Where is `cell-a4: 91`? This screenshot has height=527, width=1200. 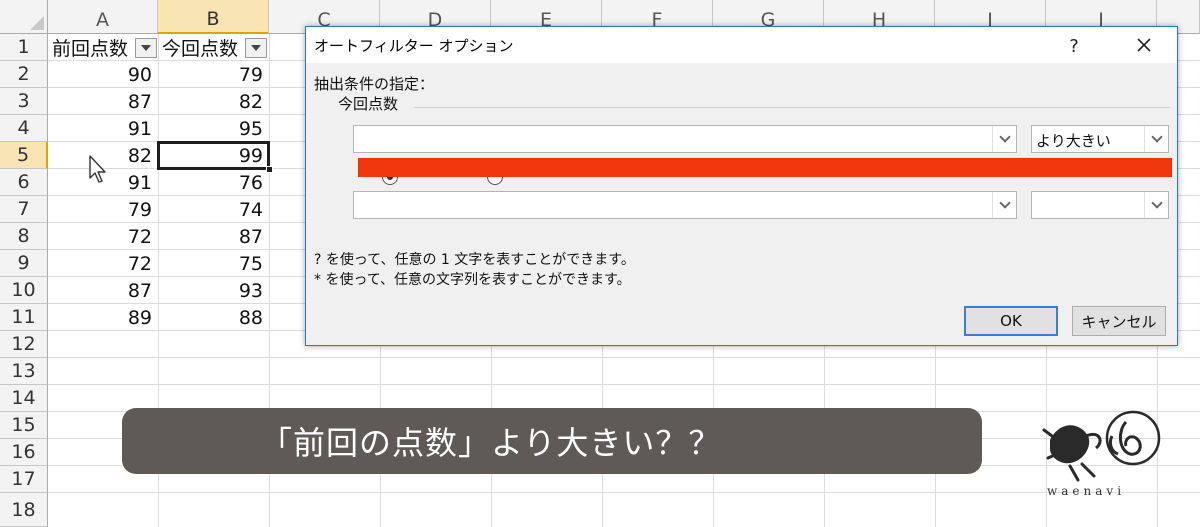
cell-a4: 91 is located at coordinates (103, 128).